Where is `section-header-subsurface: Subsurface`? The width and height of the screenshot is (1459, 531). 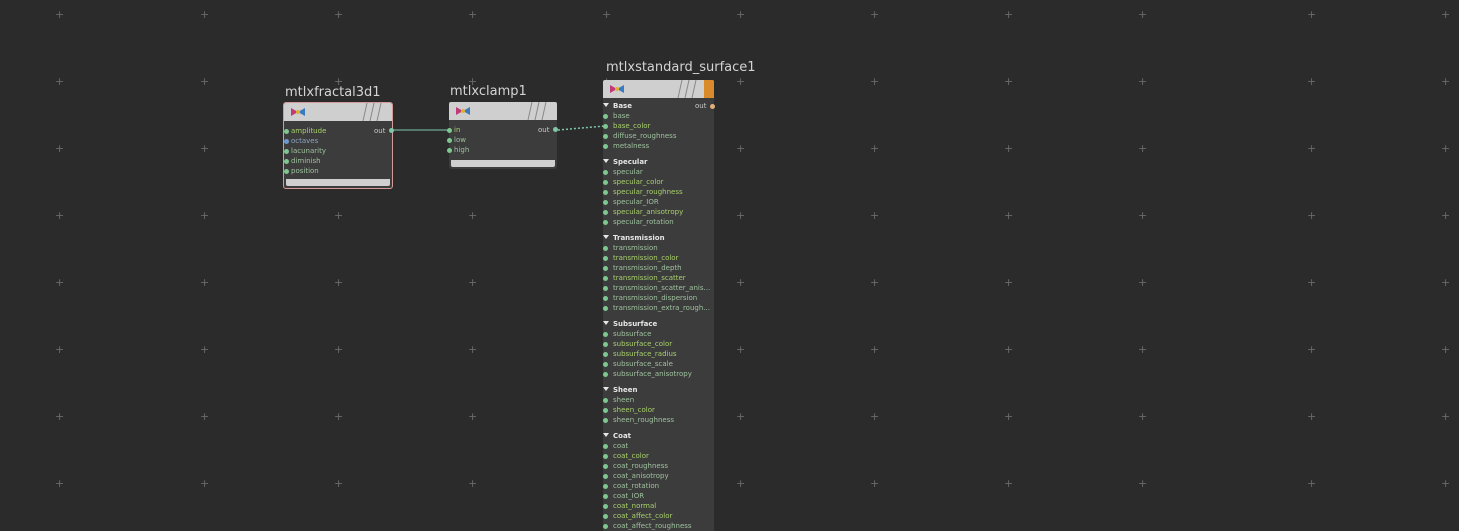 section-header-subsurface: Subsurface is located at coordinates (630, 324).